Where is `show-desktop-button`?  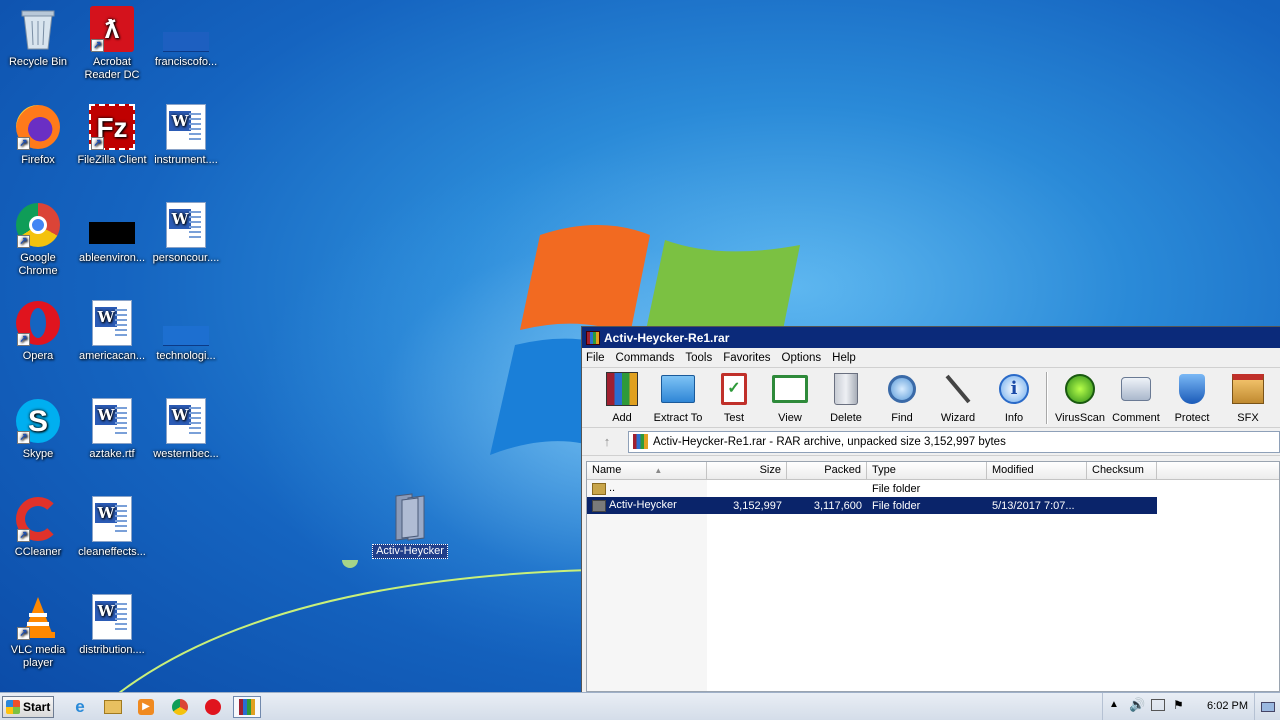 show-desktop-button is located at coordinates (1267, 706).